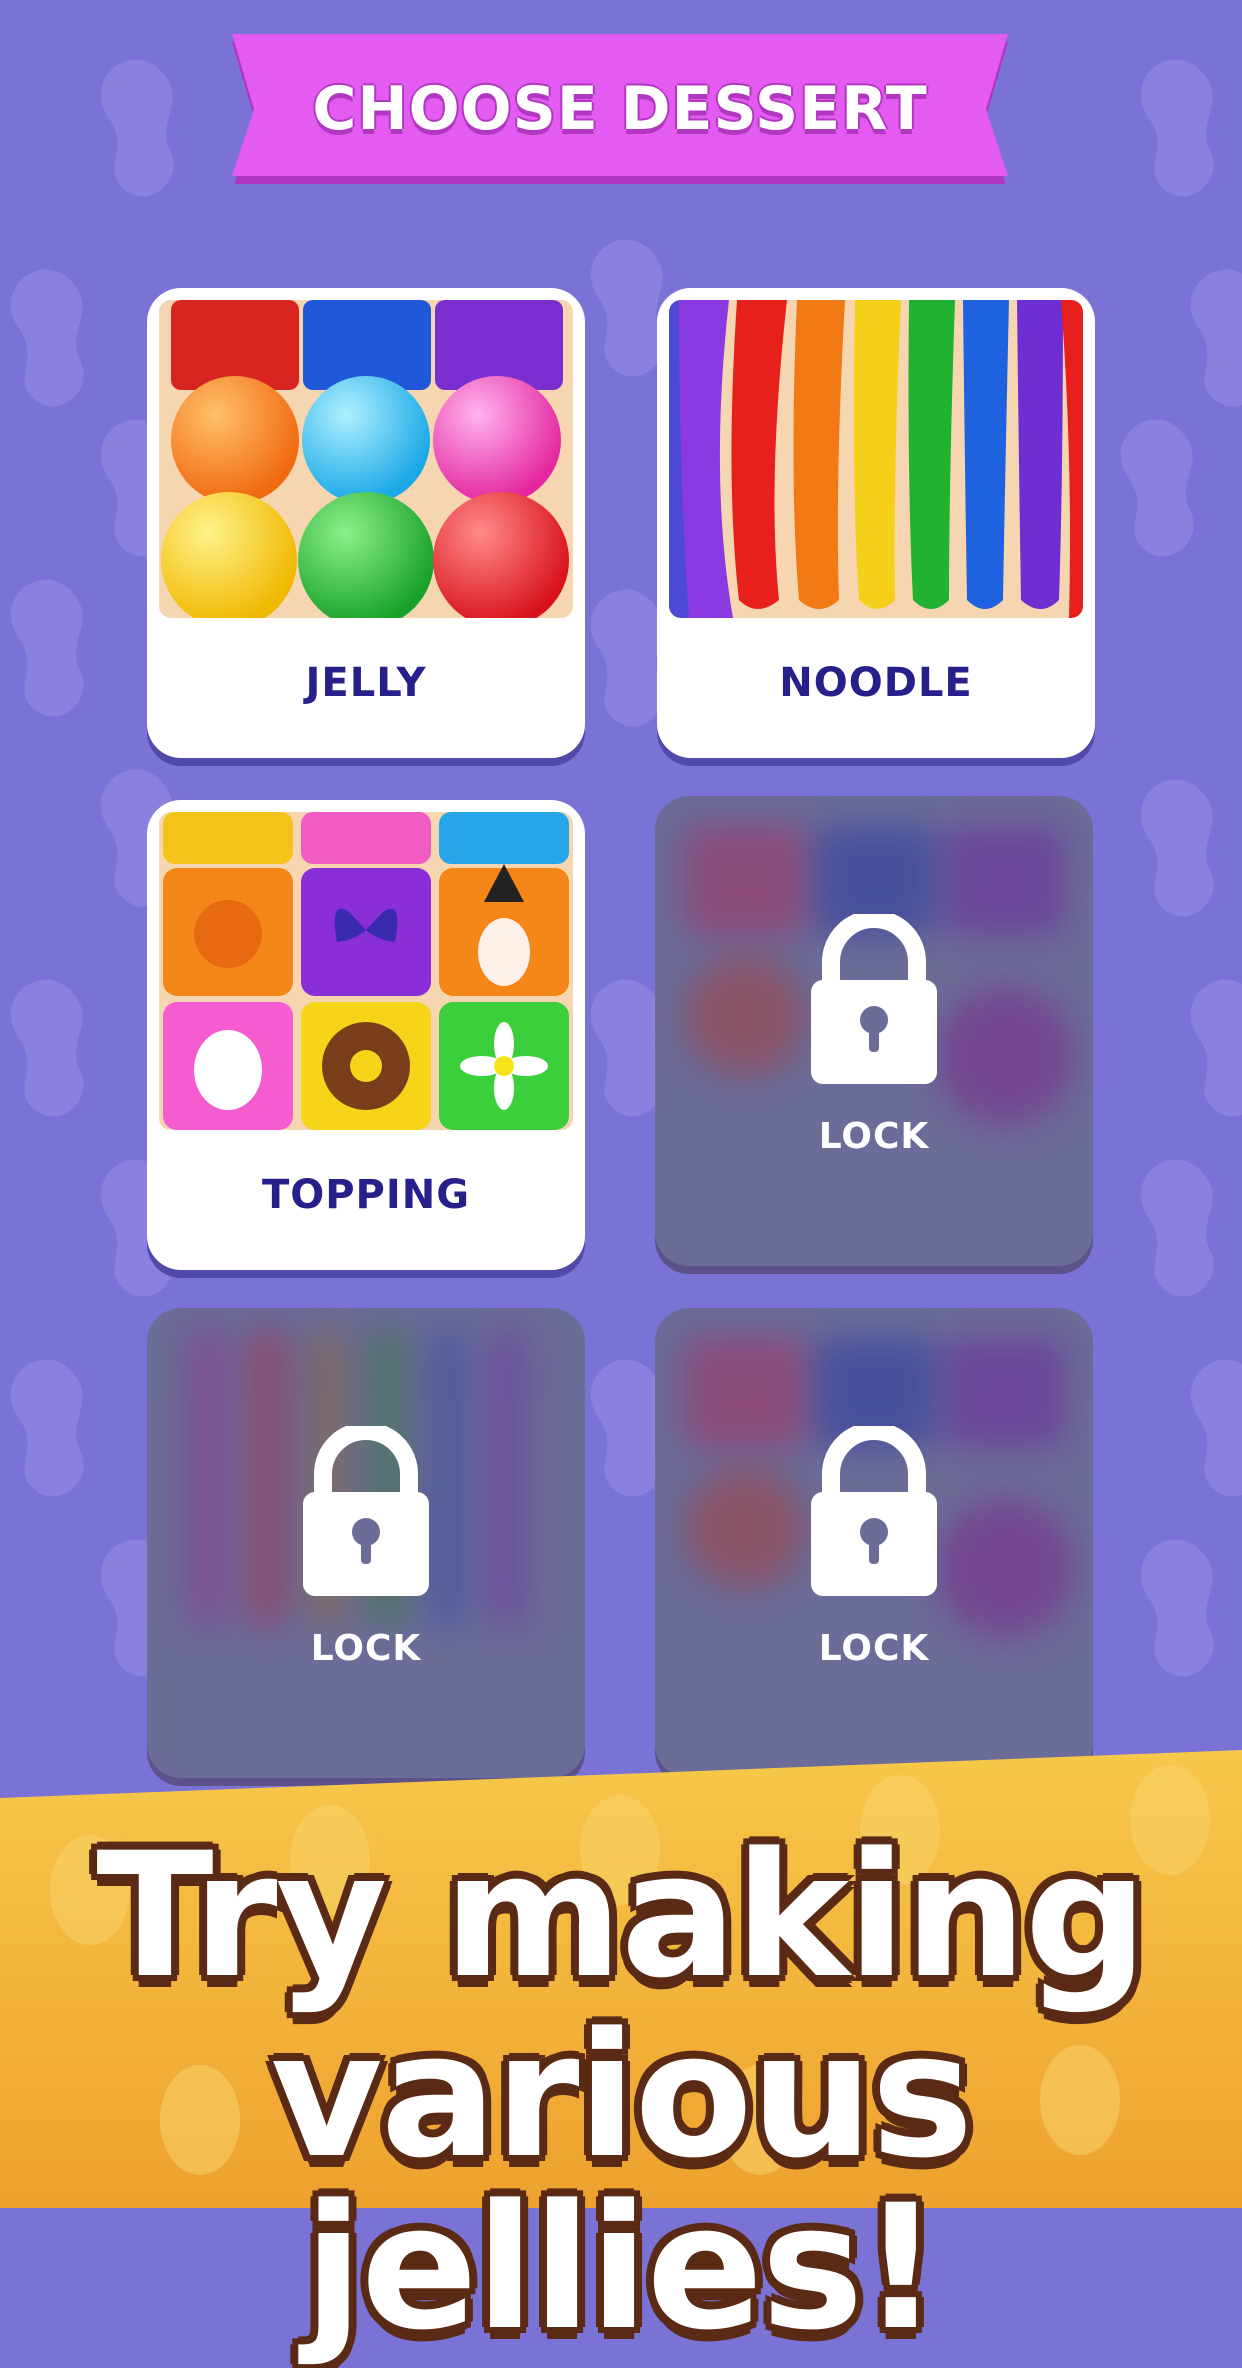 The width and height of the screenshot is (1242, 2368). I want to click on jelly-thumbnail, so click(366, 459).